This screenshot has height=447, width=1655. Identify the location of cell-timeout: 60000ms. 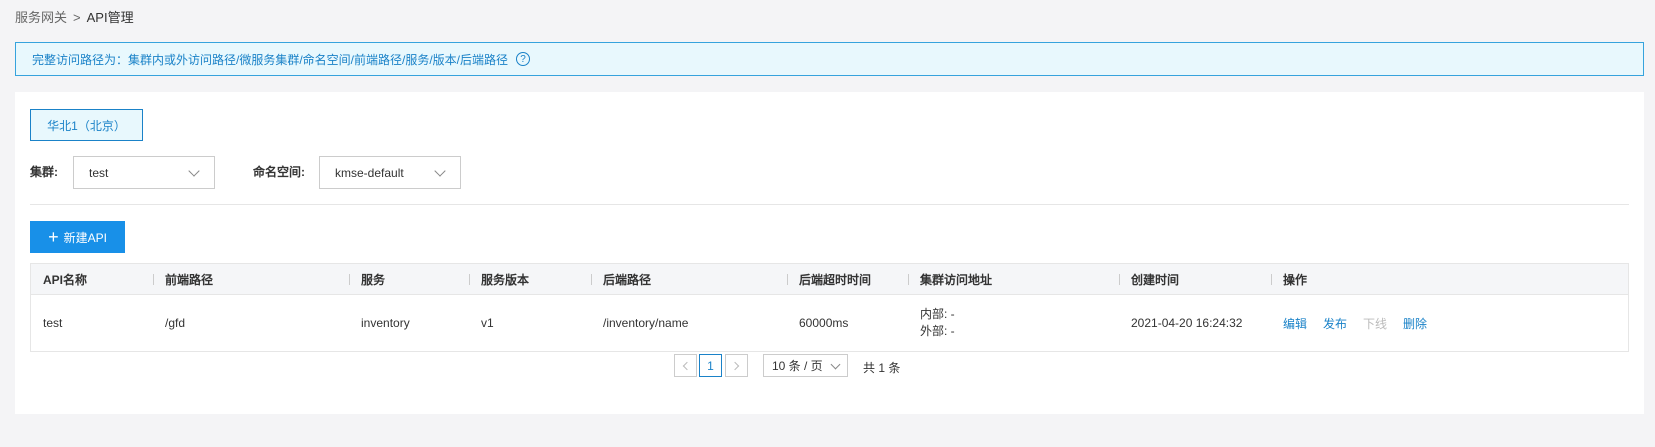
(824, 323).